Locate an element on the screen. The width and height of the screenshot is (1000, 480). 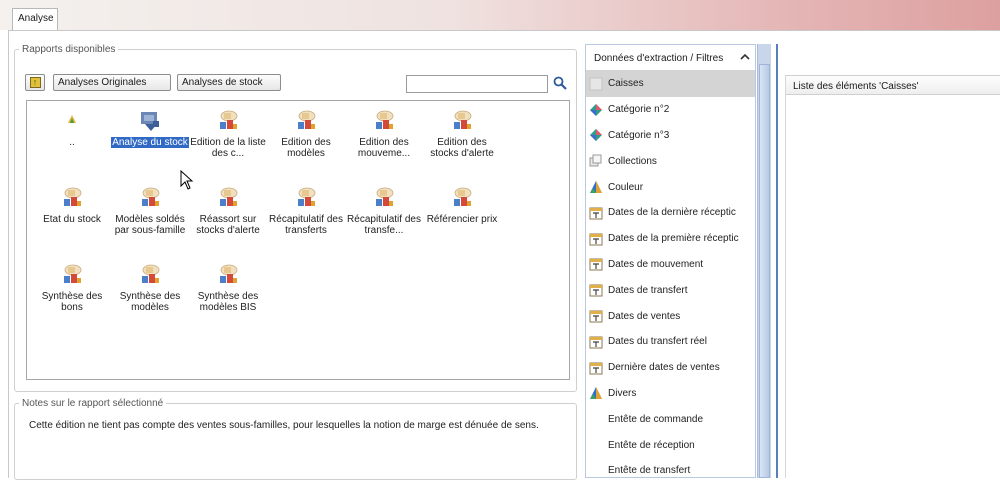
filter-item: Dates de la première réceptic is located at coordinates (670, 239).